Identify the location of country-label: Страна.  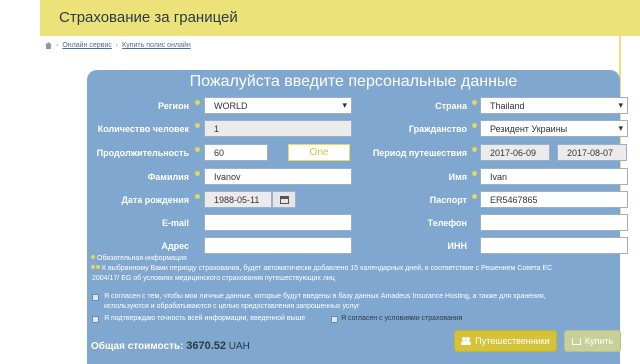
(451, 106).